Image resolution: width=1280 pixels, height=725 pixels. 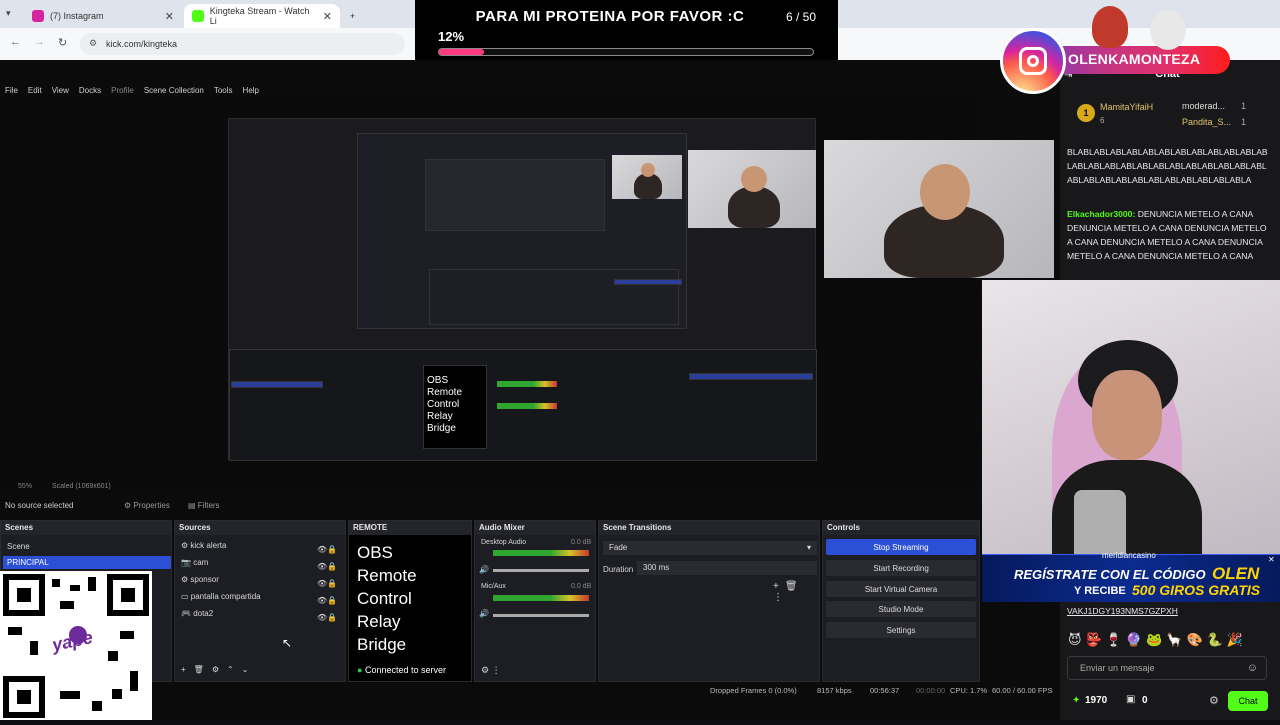 I want to click on stop-streaming-button: Stop Streaming, so click(x=901, y=547).